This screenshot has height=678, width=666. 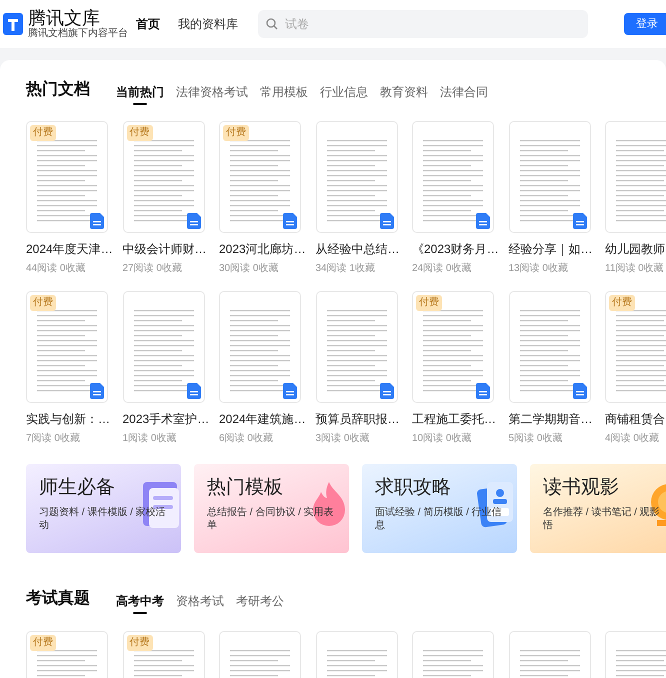 What do you see at coordinates (581, 487) in the screenshot?
I see `banner-title: 读书观影` at bounding box center [581, 487].